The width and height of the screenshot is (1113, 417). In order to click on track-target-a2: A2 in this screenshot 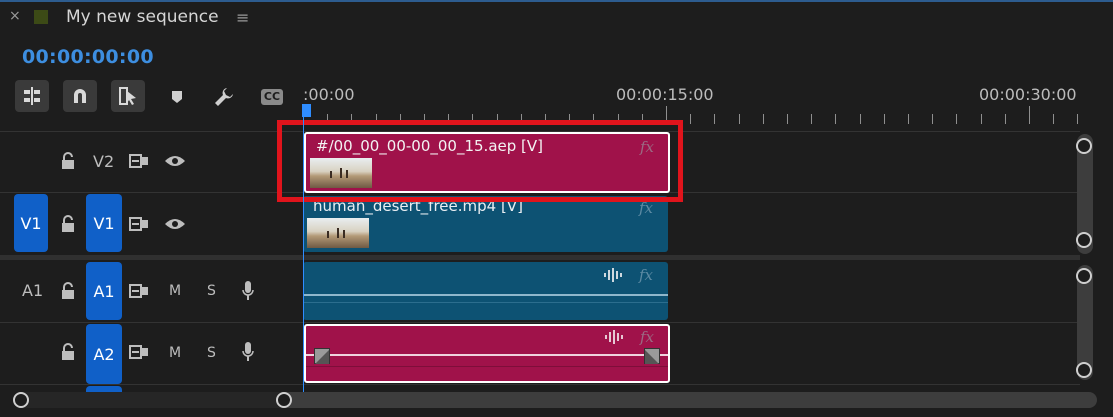, I will do `click(104, 354)`.